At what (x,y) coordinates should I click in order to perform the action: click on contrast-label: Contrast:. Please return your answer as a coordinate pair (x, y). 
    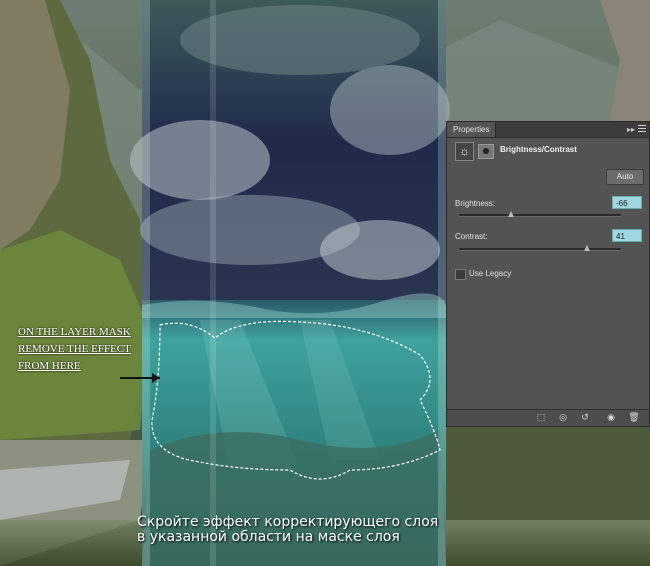
    Looking at the image, I should click on (471, 236).